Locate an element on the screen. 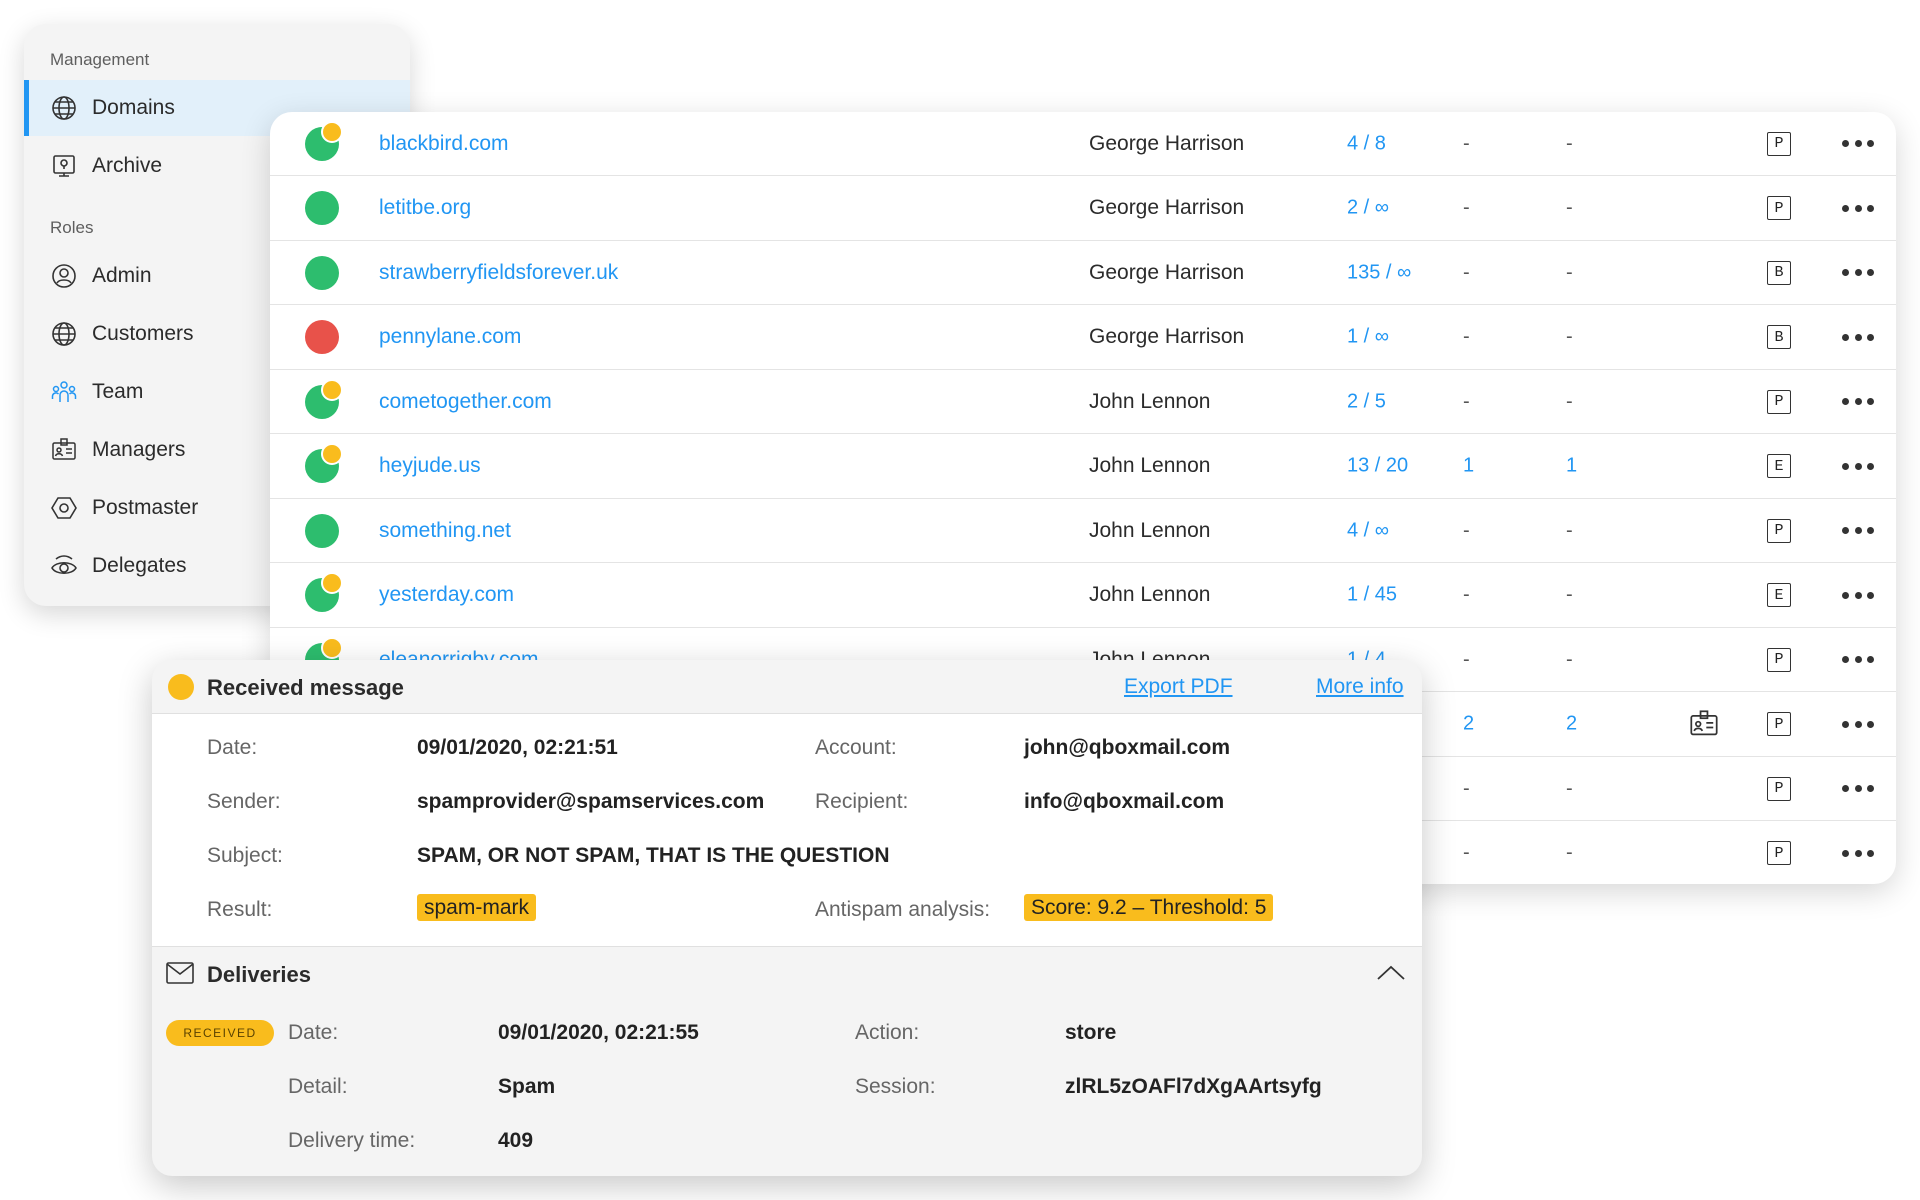 The image size is (1920, 1200). table-row: letitbe.orgGeorge Harrison2 / ∞--P is located at coordinates (1083, 209).